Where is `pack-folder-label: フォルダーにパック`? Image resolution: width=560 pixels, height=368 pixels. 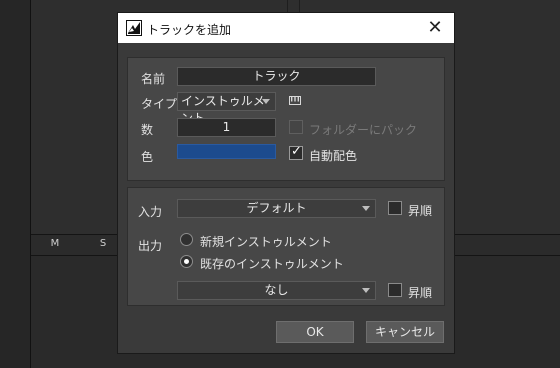 pack-folder-label: フォルダーにパック is located at coordinates (363, 130).